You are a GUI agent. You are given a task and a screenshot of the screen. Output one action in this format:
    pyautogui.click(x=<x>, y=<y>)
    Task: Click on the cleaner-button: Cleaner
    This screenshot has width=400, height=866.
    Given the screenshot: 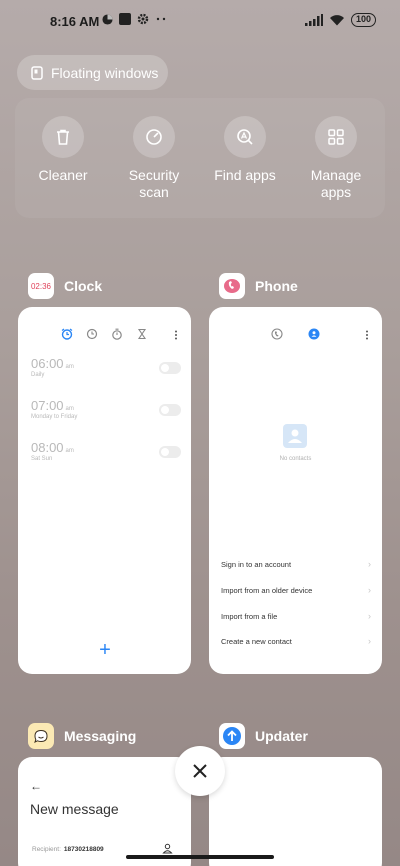 What is the action you would take?
    pyautogui.click(x=63, y=150)
    